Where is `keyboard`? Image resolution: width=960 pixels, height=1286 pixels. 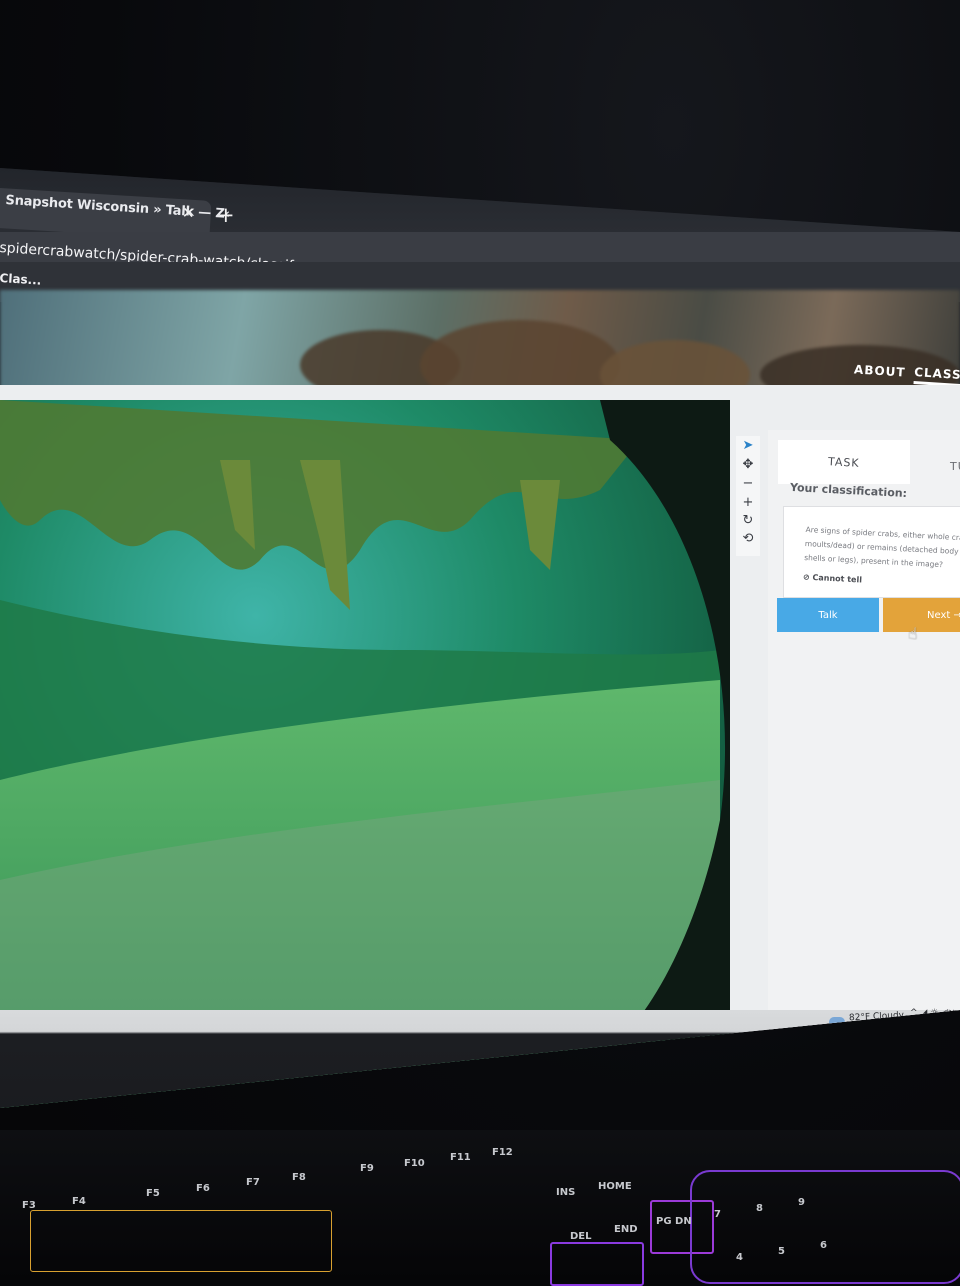 keyboard is located at coordinates (480, 1208).